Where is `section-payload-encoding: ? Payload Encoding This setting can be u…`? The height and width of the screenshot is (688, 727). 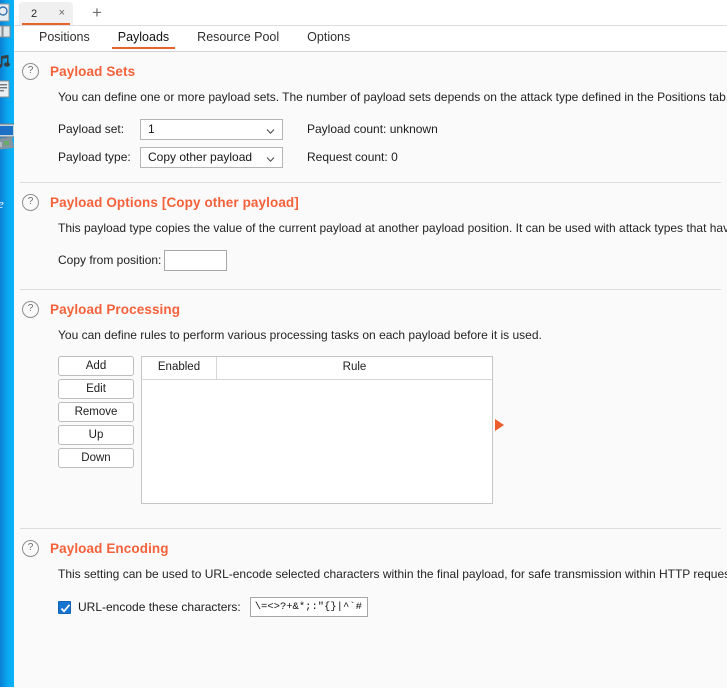 section-payload-encoding: ? Payload Encoding This setting can be u… is located at coordinates (370, 573).